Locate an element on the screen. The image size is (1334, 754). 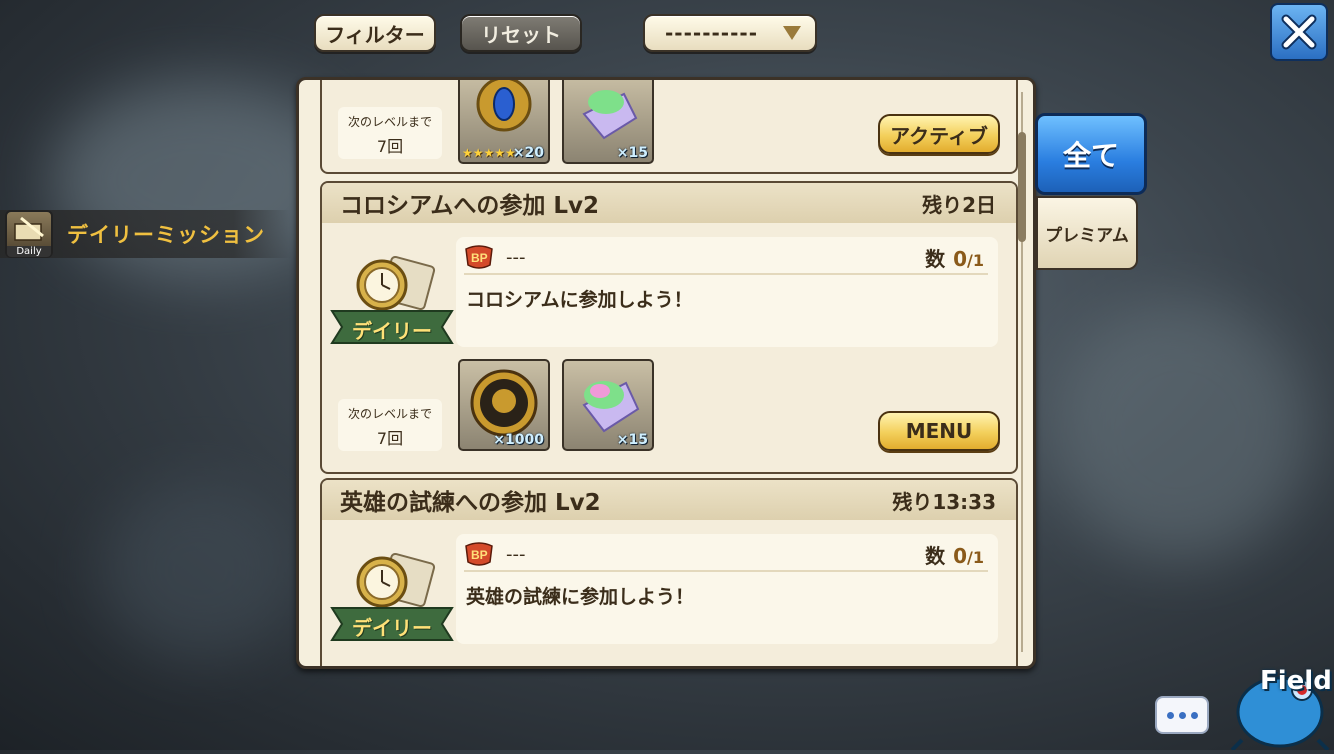
sidebar-item-daily-mission: Daily デイリーミッション is located at coordinates (146, 234).